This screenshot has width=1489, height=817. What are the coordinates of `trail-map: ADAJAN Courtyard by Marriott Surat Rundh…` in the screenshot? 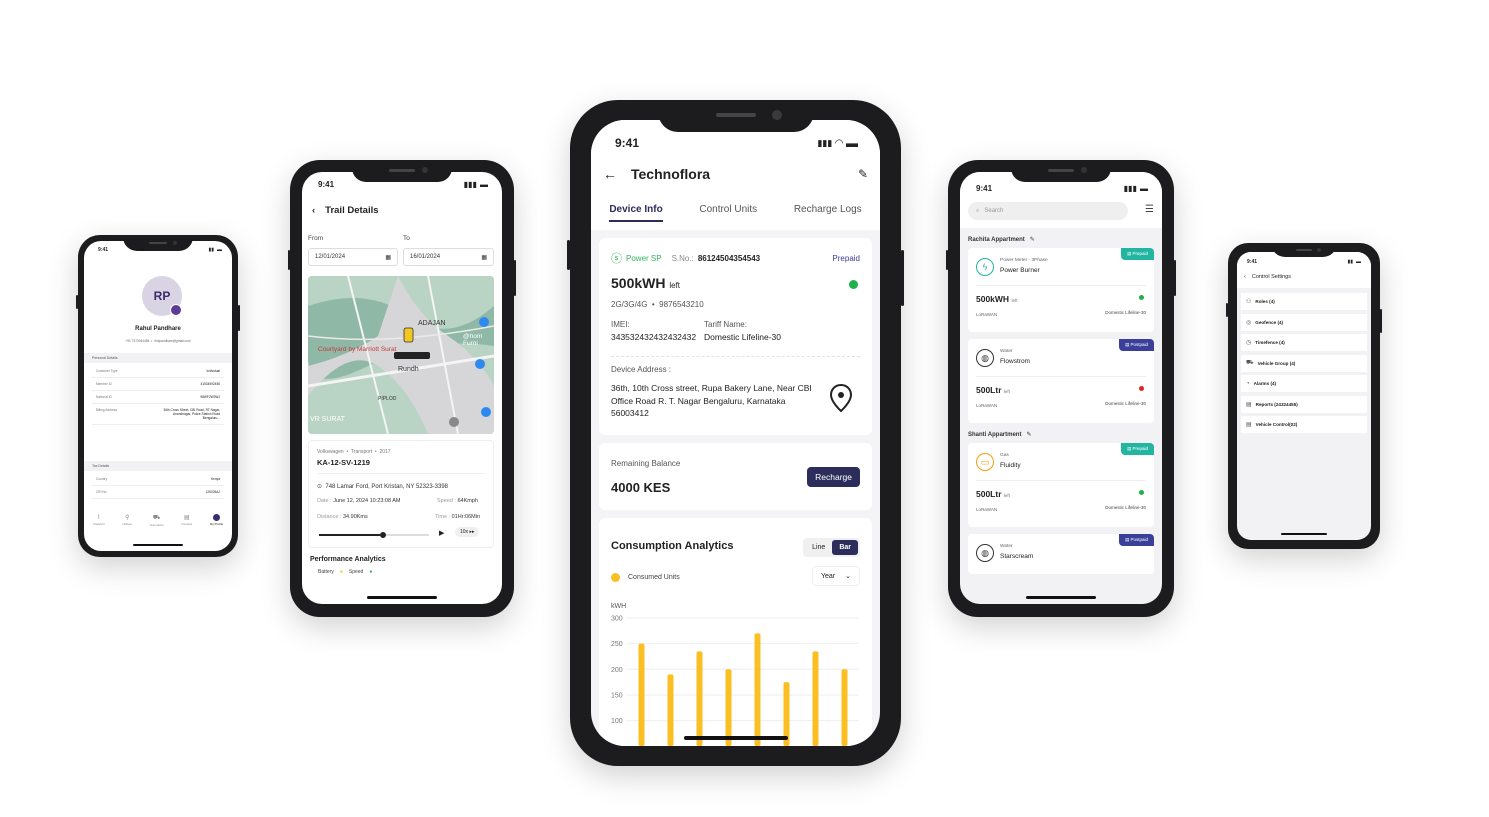 It's located at (401, 355).